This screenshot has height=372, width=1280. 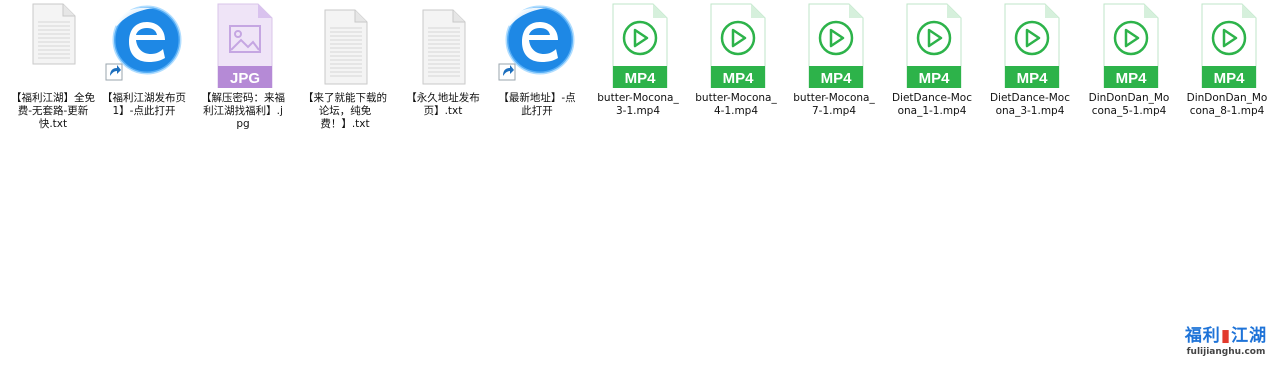 I want to click on file-name: 【来了就能下载的论坛，纯免费！】.txt, so click(x=345, y=111).